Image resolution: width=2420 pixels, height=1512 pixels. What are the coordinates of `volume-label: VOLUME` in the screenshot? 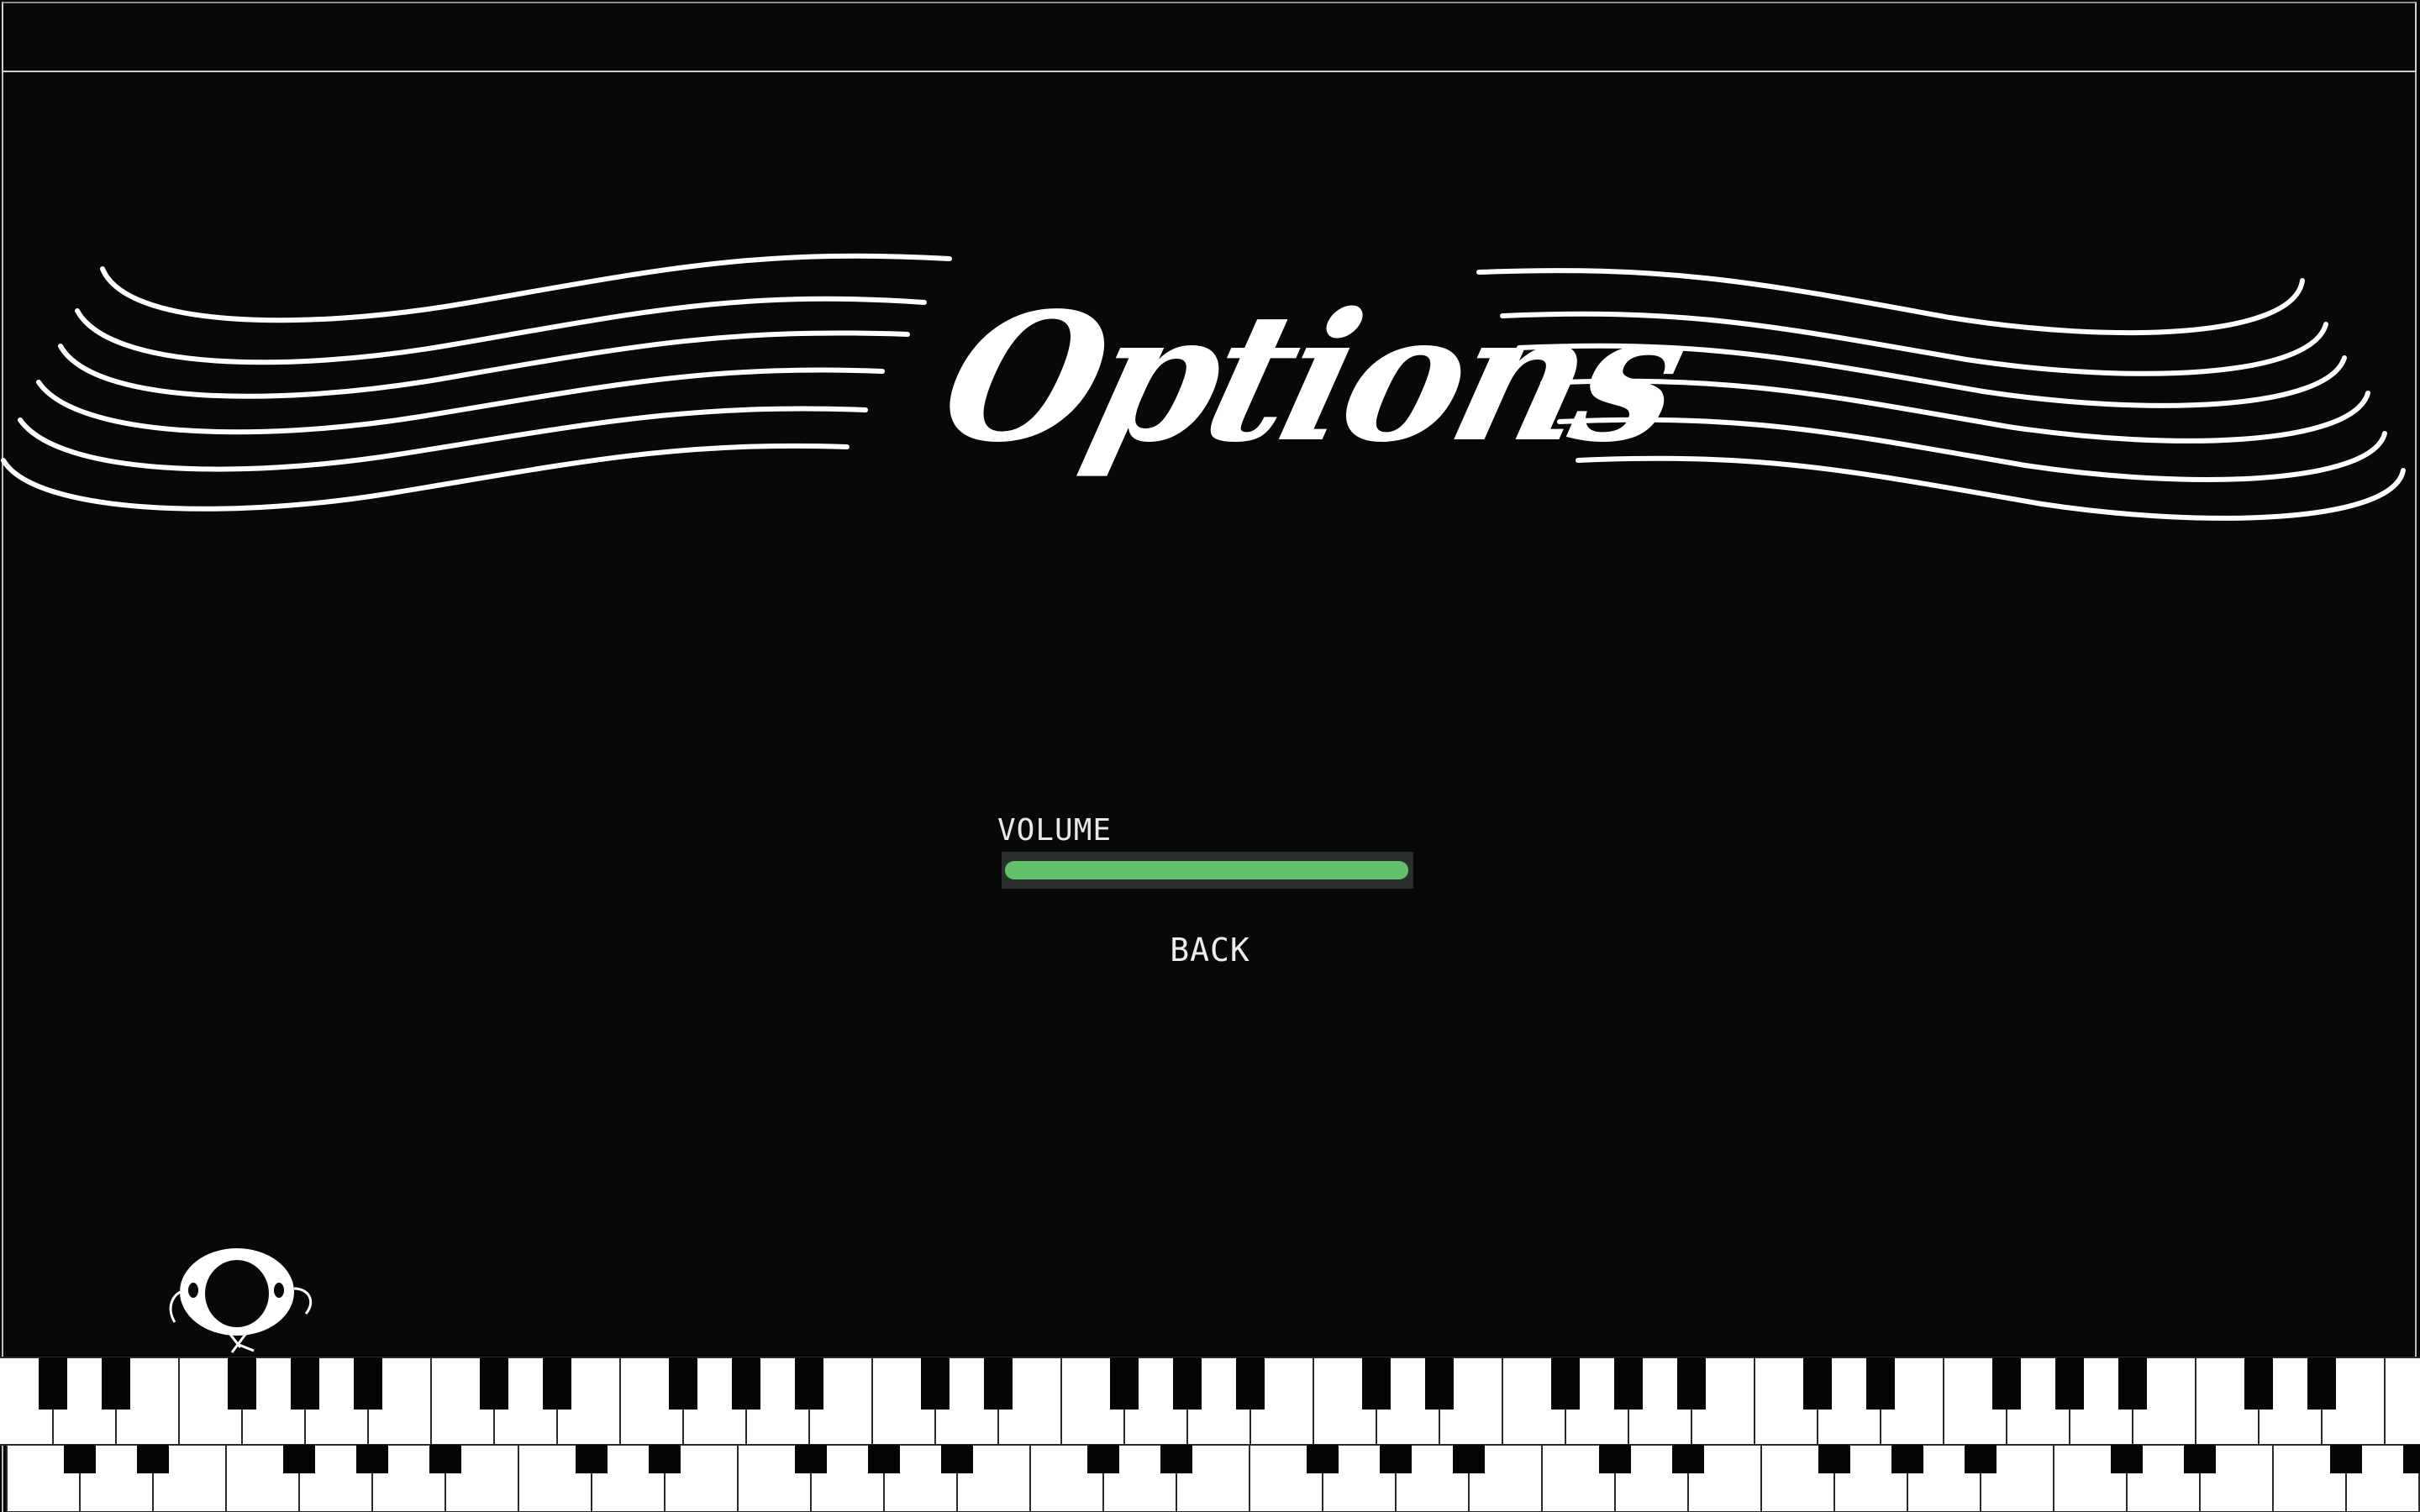 It's located at (1055, 830).